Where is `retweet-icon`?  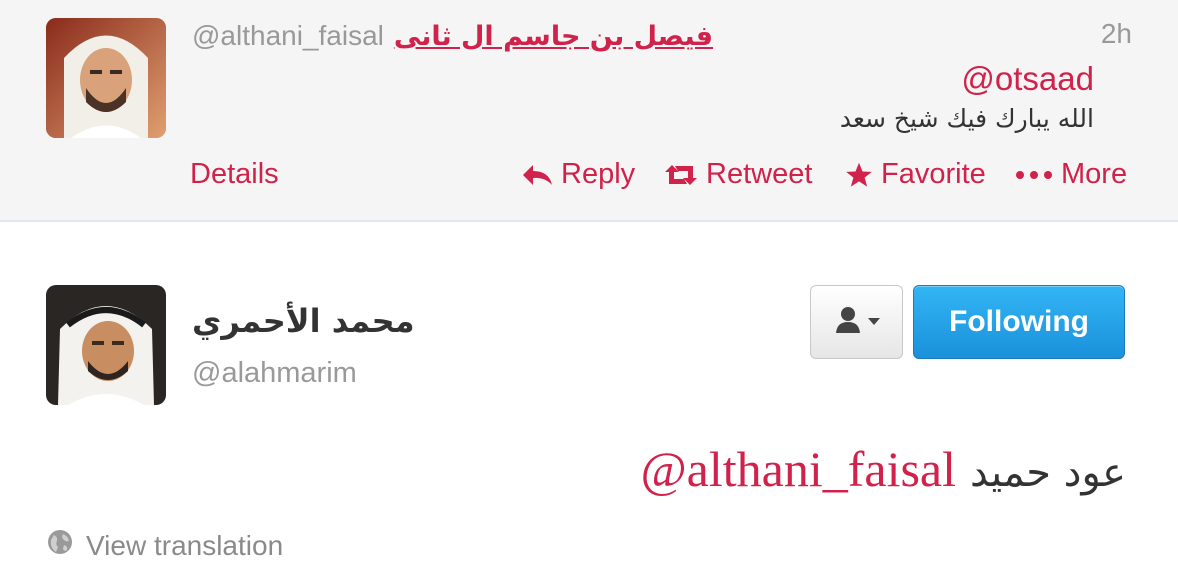 retweet-icon is located at coordinates (681, 175).